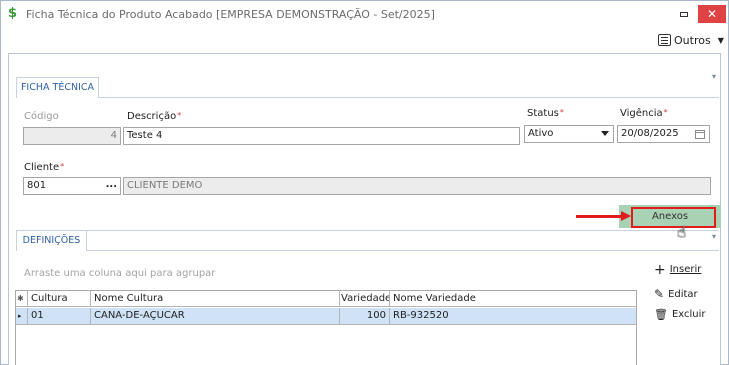 The image size is (729, 365). Describe the element at coordinates (626, 216) in the screenshot. I see `annotation-arrow-head` at that location.